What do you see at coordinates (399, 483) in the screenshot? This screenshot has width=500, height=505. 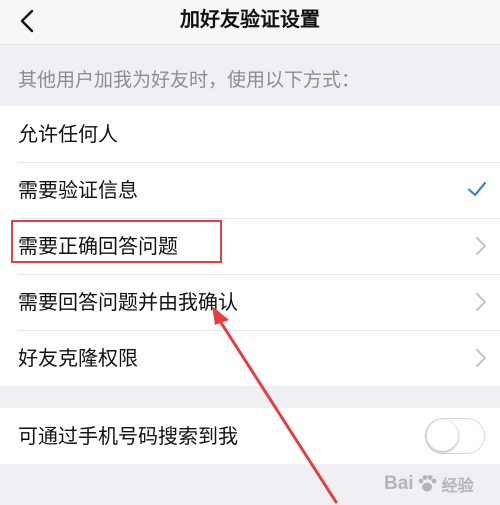 I see `watermark-left-text: Bai` at bounding box center [399, 483].